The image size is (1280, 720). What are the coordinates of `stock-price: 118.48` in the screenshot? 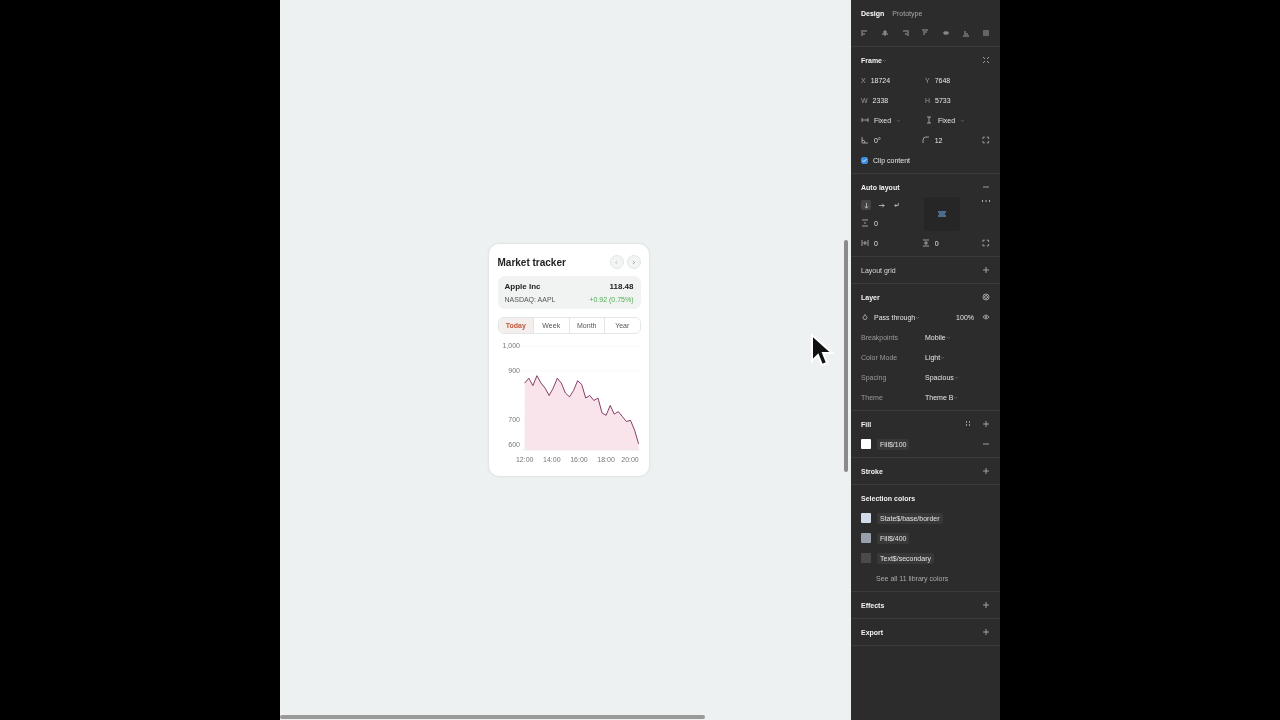 It's located at (621, 286).